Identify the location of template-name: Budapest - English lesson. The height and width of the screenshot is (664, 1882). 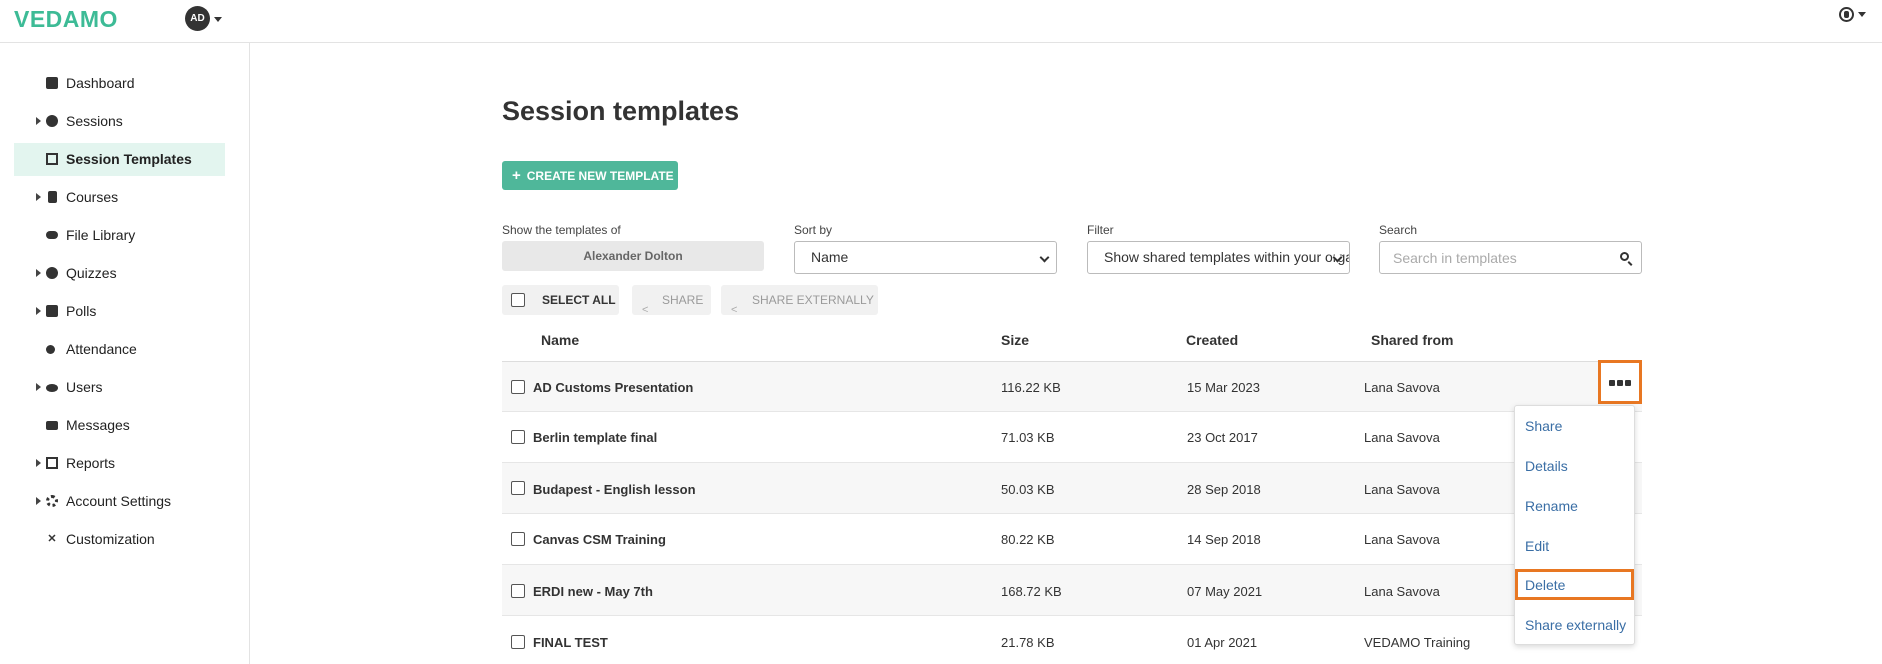
(614, 489).